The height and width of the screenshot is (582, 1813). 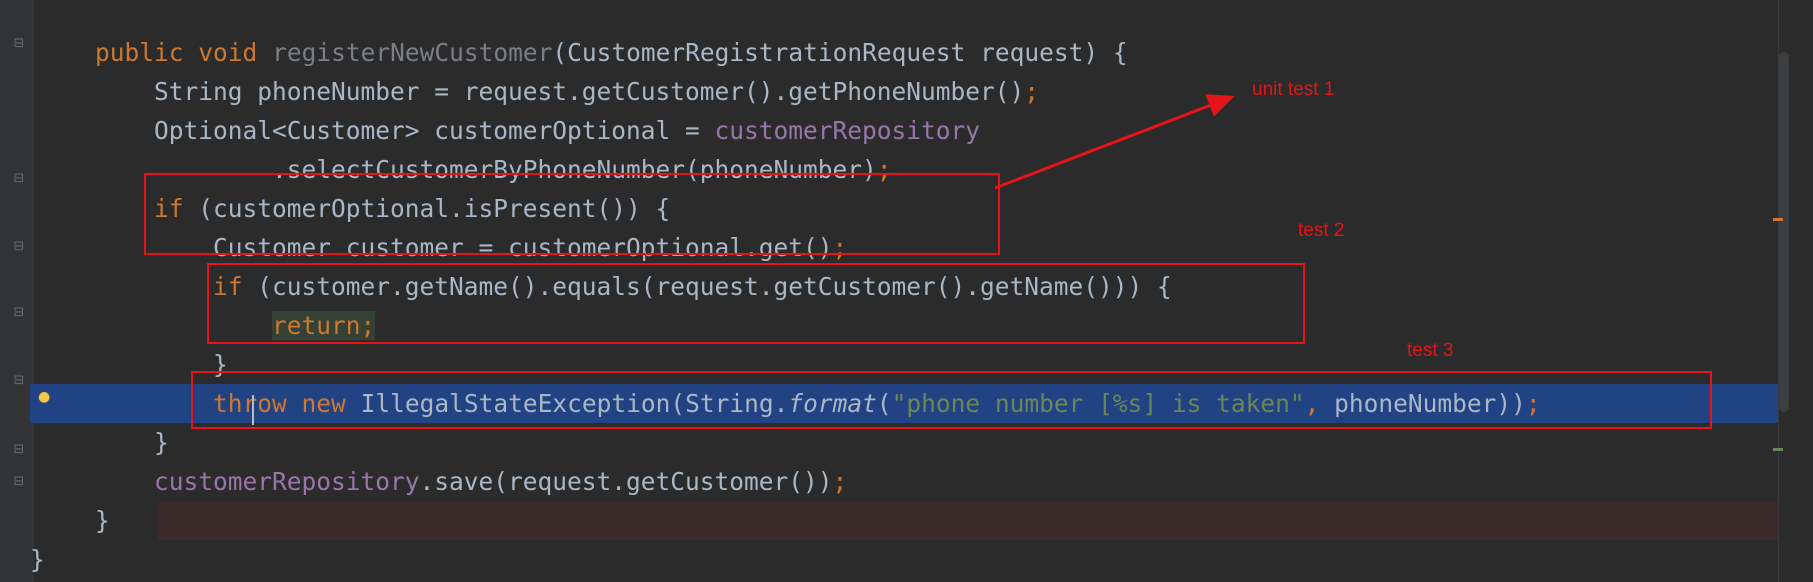 What do you see at coordinates (1293, 89) in the screenshot?
I see `annotation-label-1: unit test 1` at bounding box center [1293, 89].